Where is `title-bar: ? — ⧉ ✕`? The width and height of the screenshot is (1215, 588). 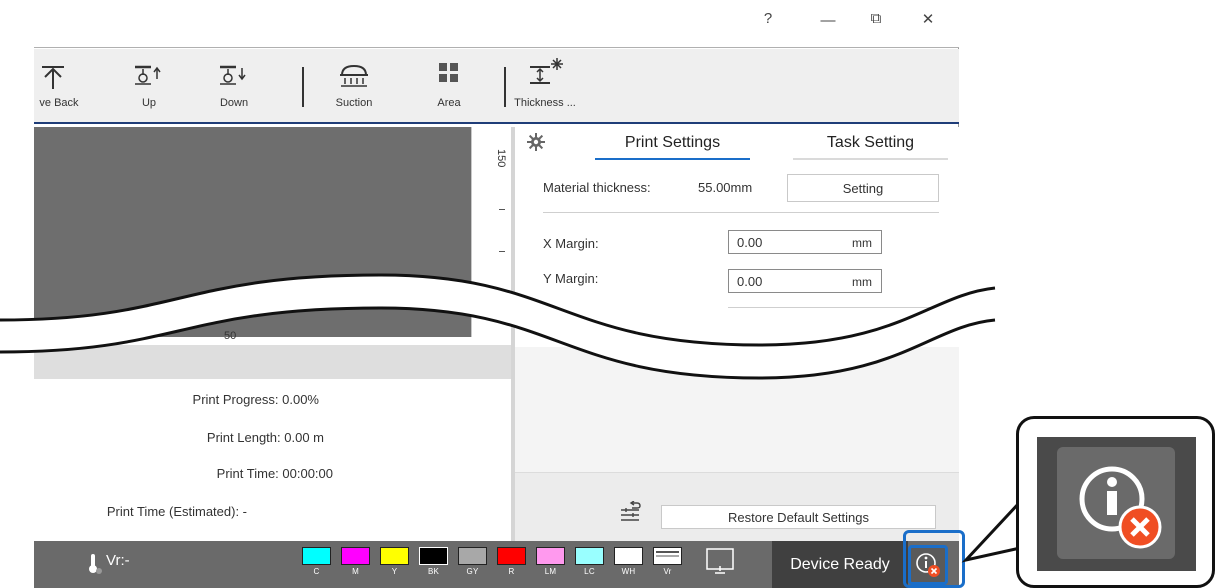 title-bar: ? — ⧉ ✕ is located at coordinates (496, 24).